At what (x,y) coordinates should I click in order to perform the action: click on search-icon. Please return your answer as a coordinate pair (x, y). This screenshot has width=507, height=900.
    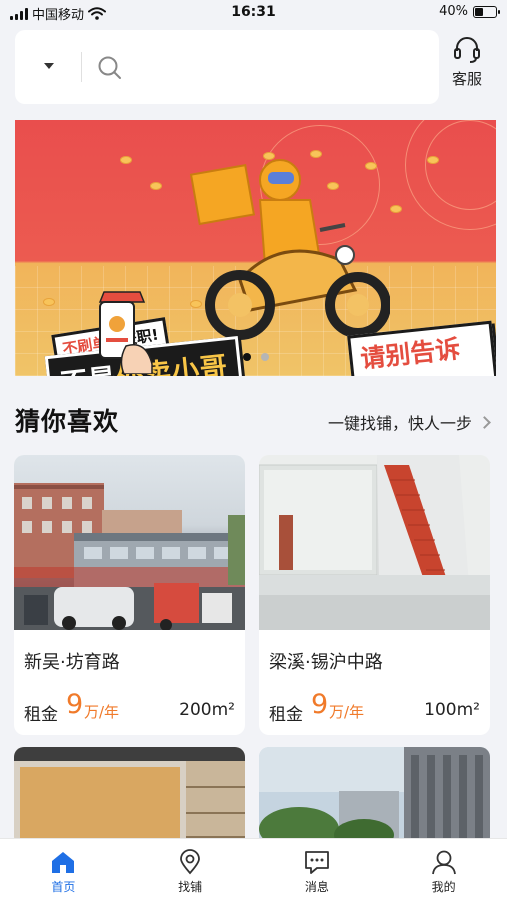
    Looking at the image, I should click on (110, 68).